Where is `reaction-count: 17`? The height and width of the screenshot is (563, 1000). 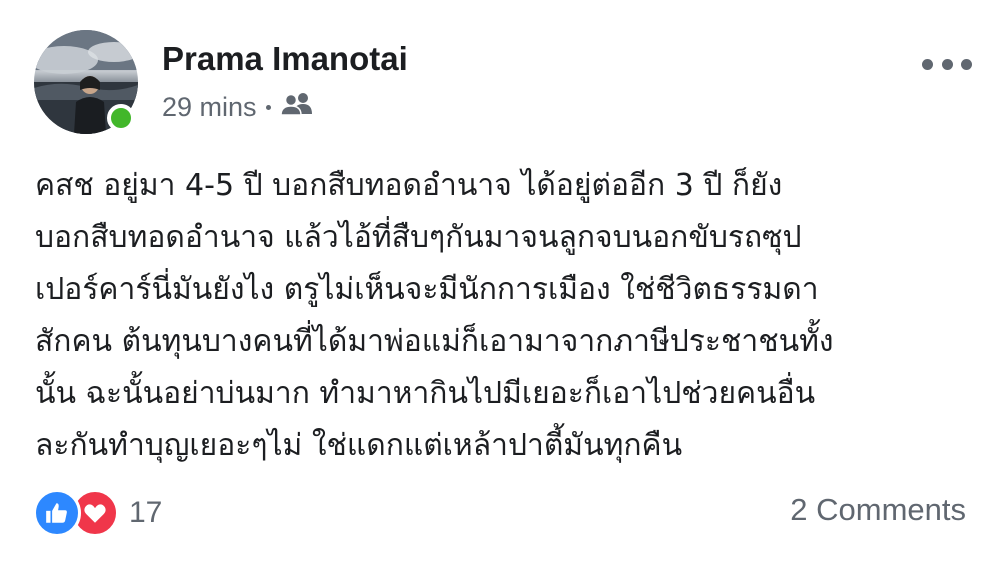 reaction-count: 17 is located at coordinates (146, 512).